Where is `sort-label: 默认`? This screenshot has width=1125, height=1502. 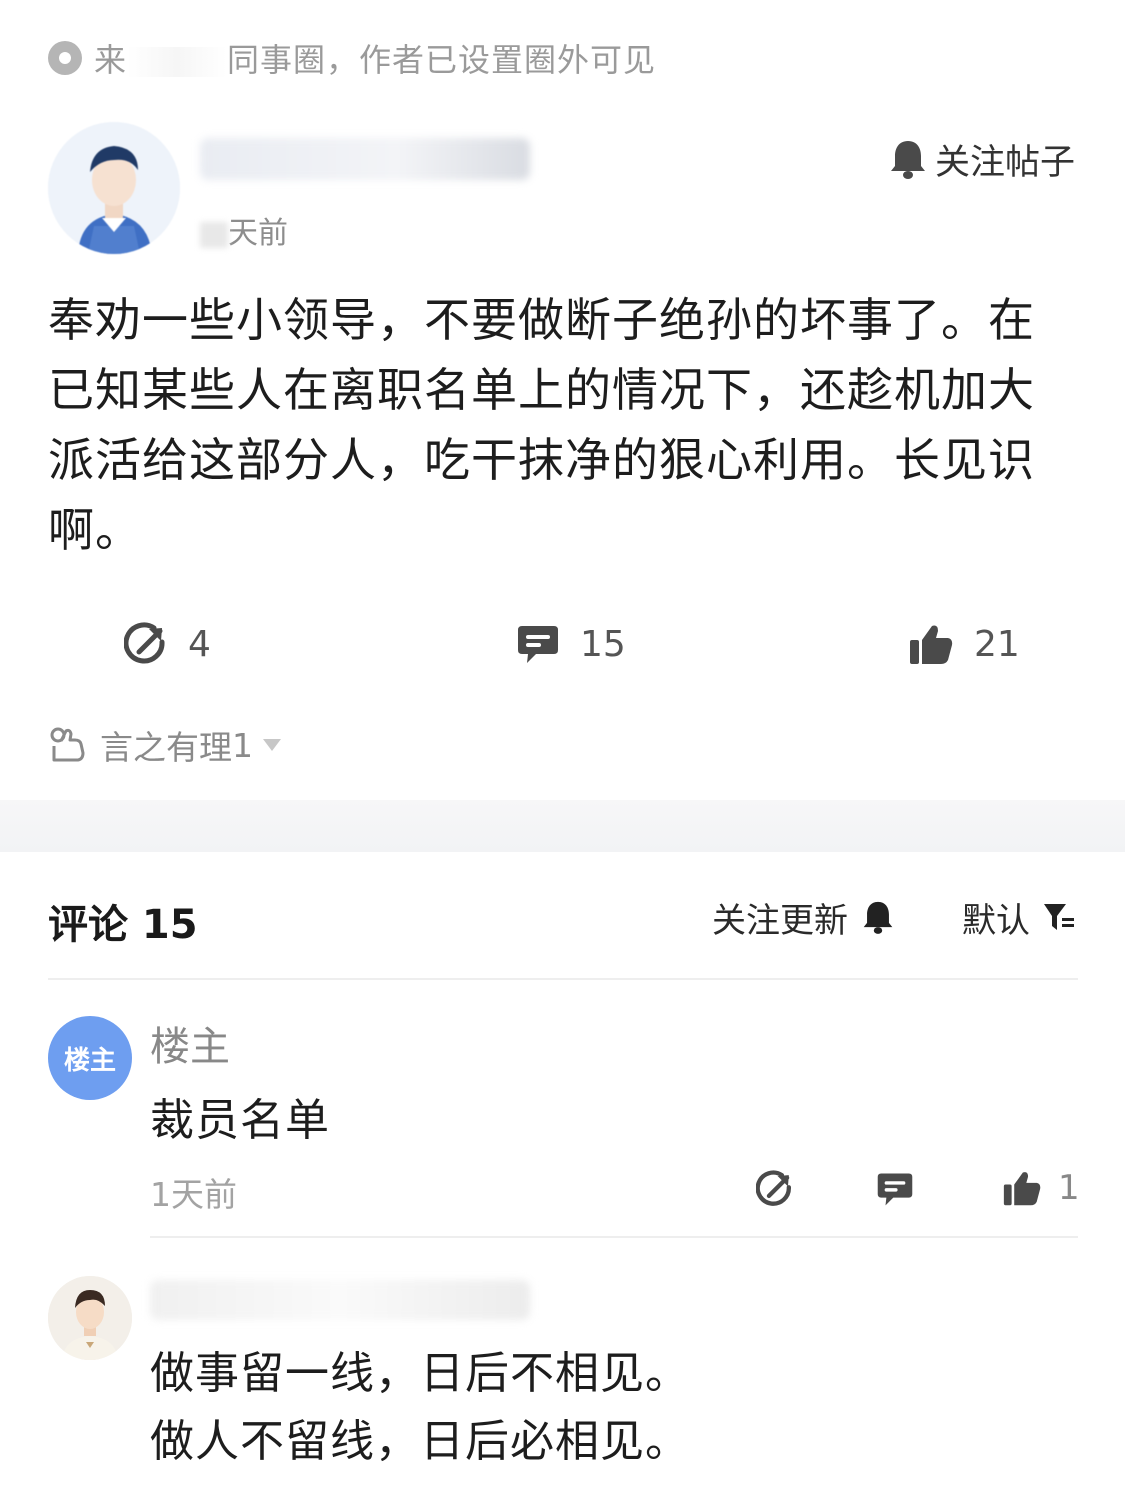
sort-label: 默认 is located at coordinates (996, 920).